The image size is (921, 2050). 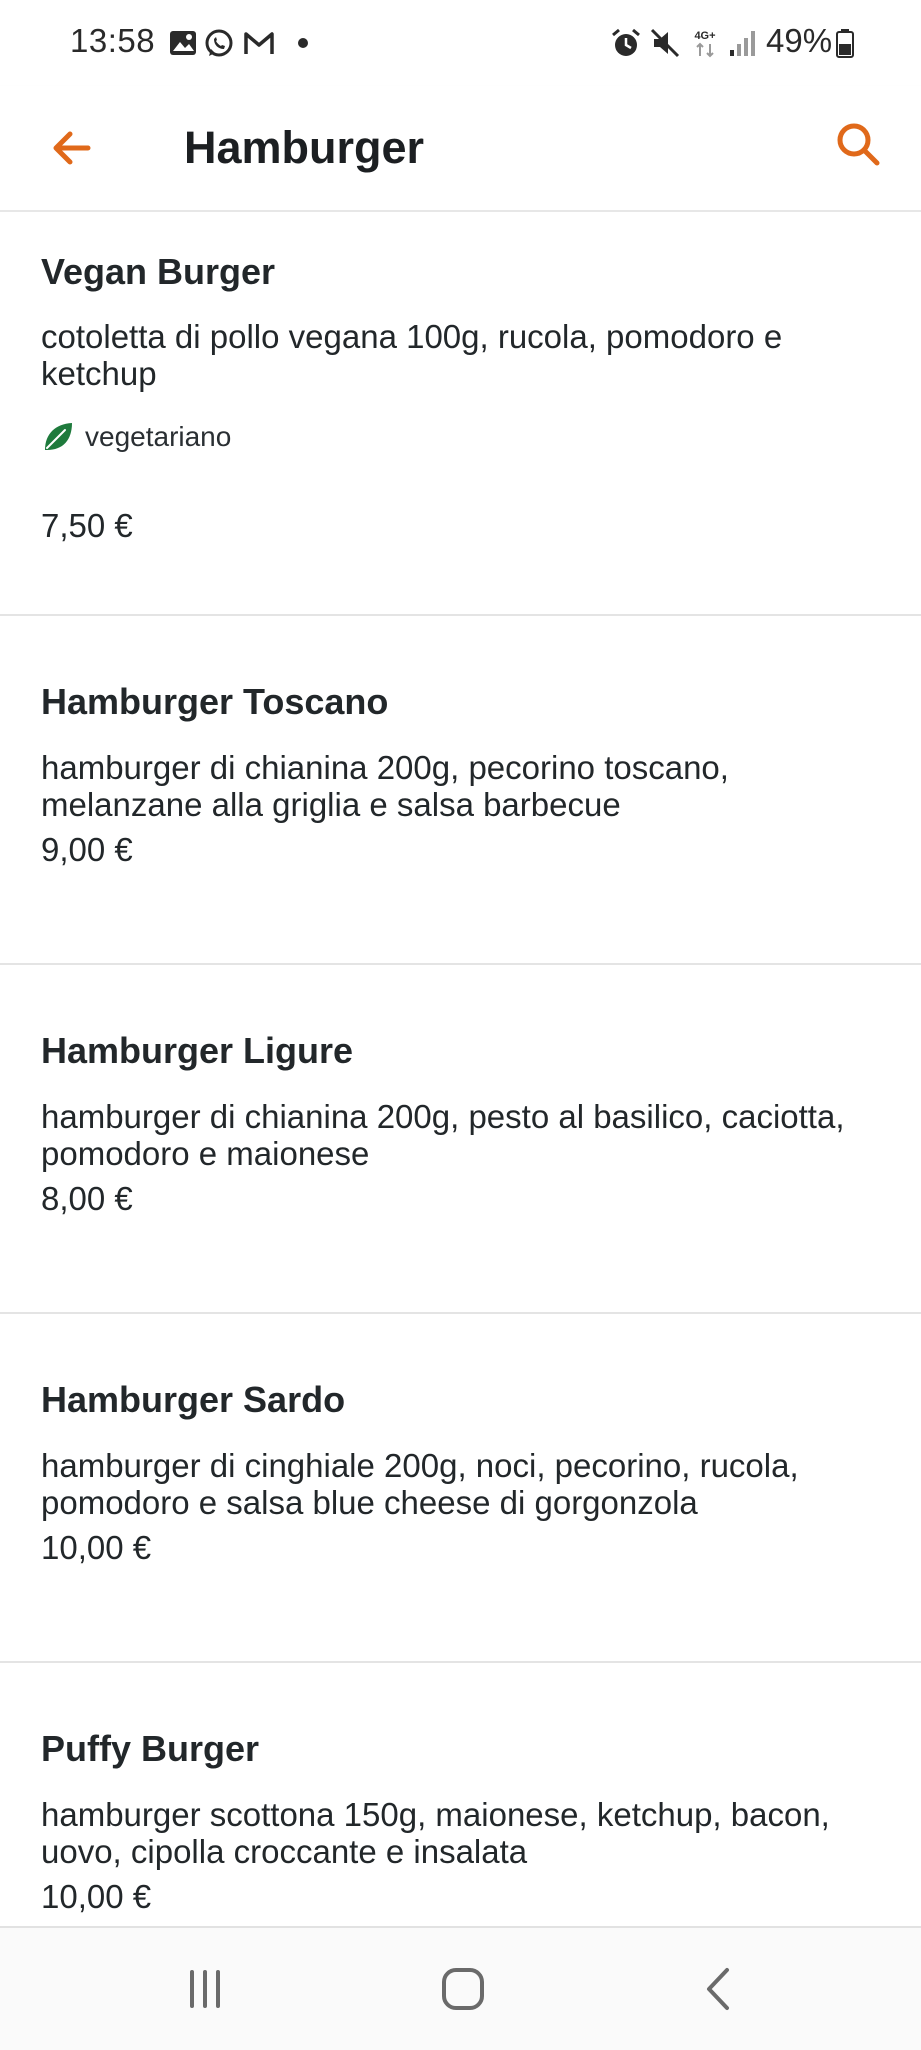 I want to click on network-type-label: 4G+, so click(x=704, y=36).